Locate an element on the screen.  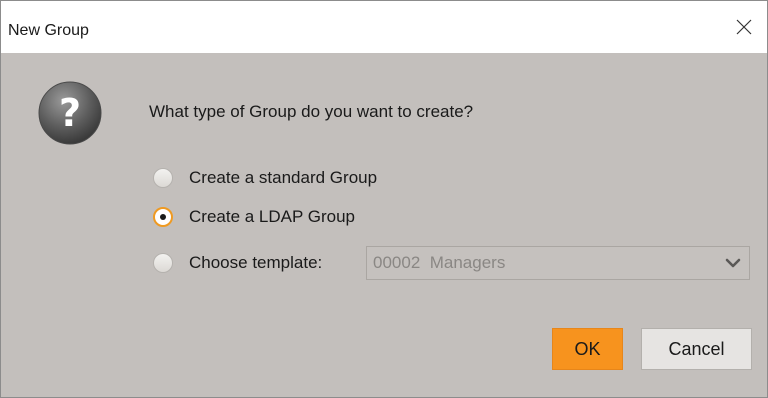
option-standard-group-label: Create a standard Group is located at coordinates (283, 177).